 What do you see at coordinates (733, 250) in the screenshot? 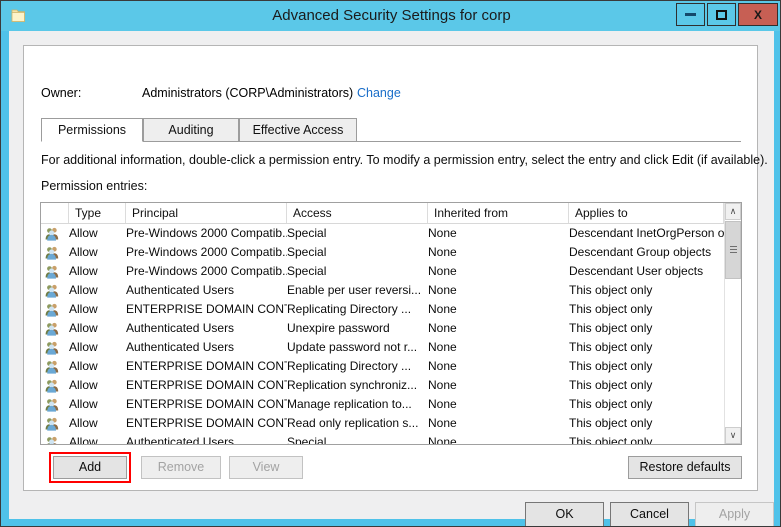
I see `scrollbar-thumb` at bounding box center [733, 250].